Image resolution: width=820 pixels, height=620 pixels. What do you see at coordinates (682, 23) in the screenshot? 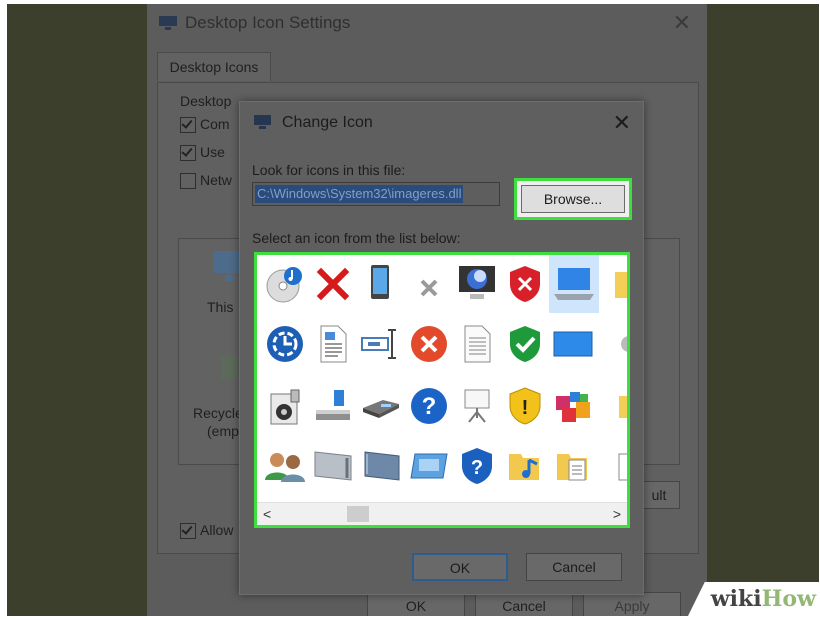
I see `bg-close-icon: ✕` at bounding box center [682, 23].